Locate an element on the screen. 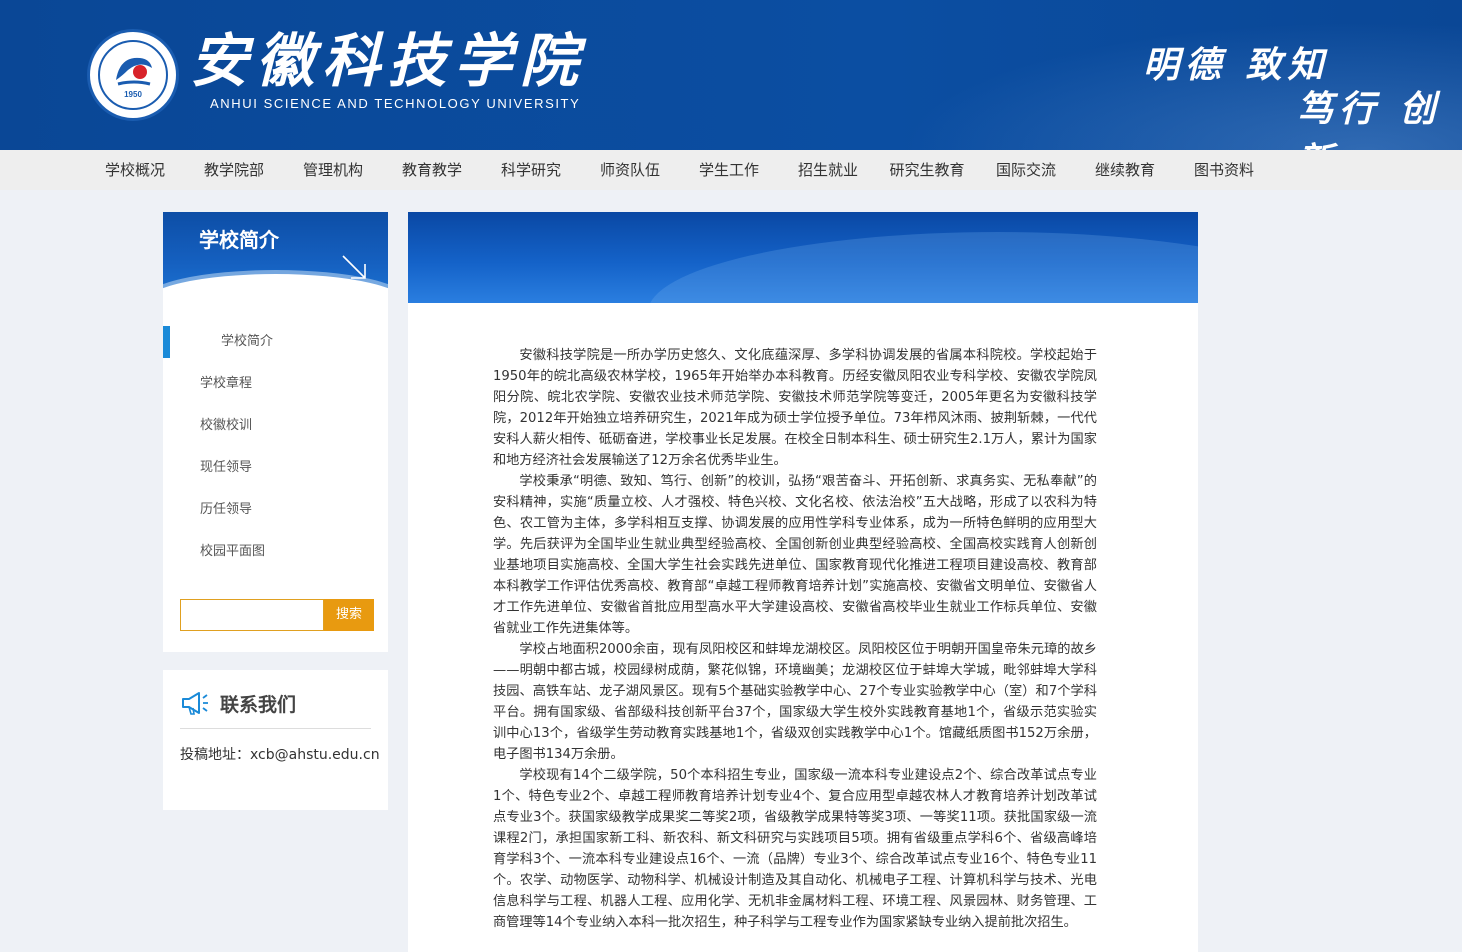 This screenshot has height=952, width=1462. sidebar-item-label: 历任领导 is located at coordinates (226, 509).